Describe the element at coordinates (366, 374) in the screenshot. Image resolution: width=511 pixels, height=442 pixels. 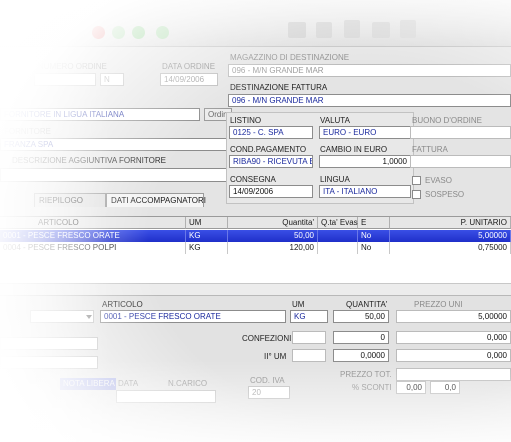
I see `prezzo-tot-label: PREZZO TOT.` at that location.